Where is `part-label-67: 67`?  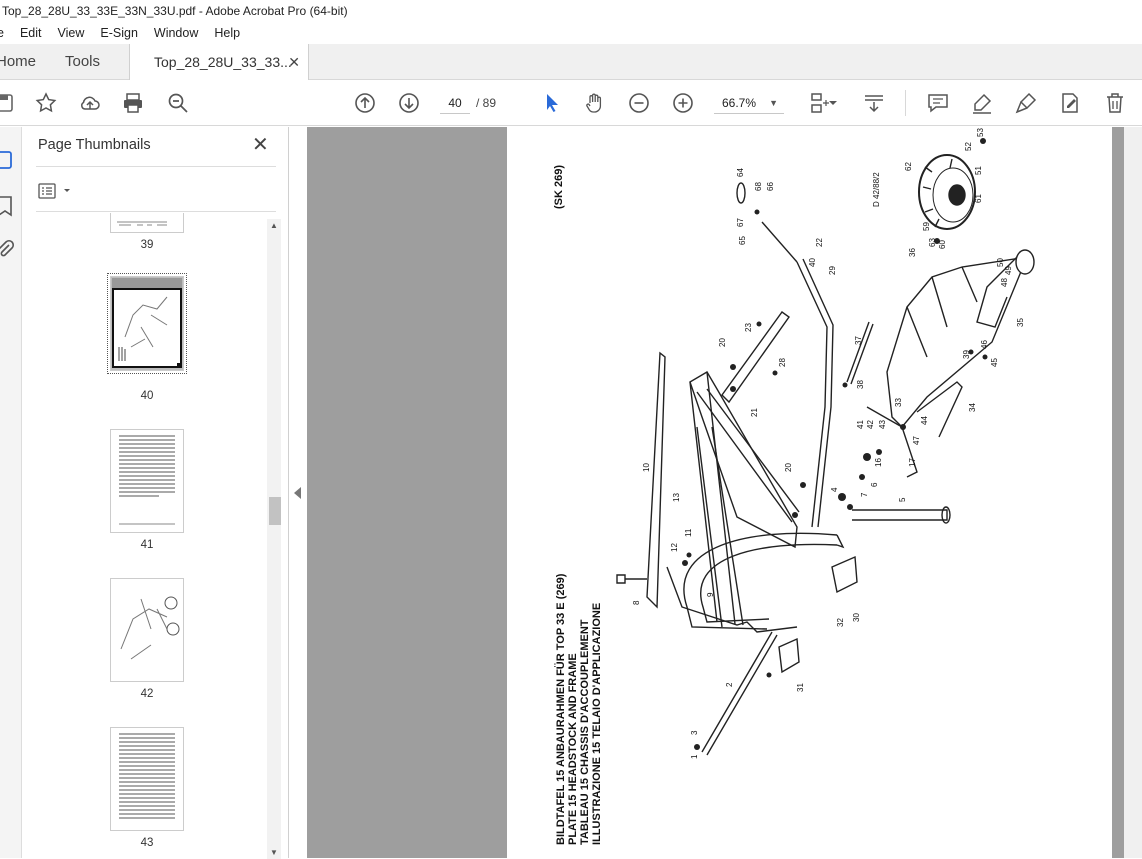
part-label-67: 67 is located at coordinates (740, 222).